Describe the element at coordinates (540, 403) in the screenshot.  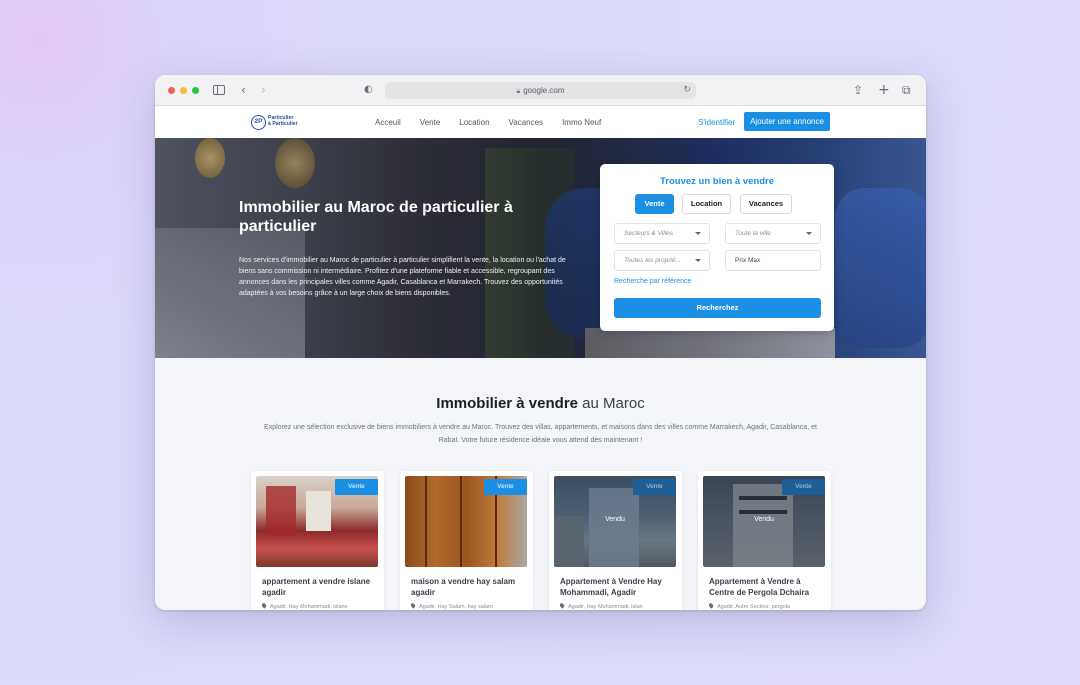
I see `section-title: Immobilier à vendre au Maroc` at that location.